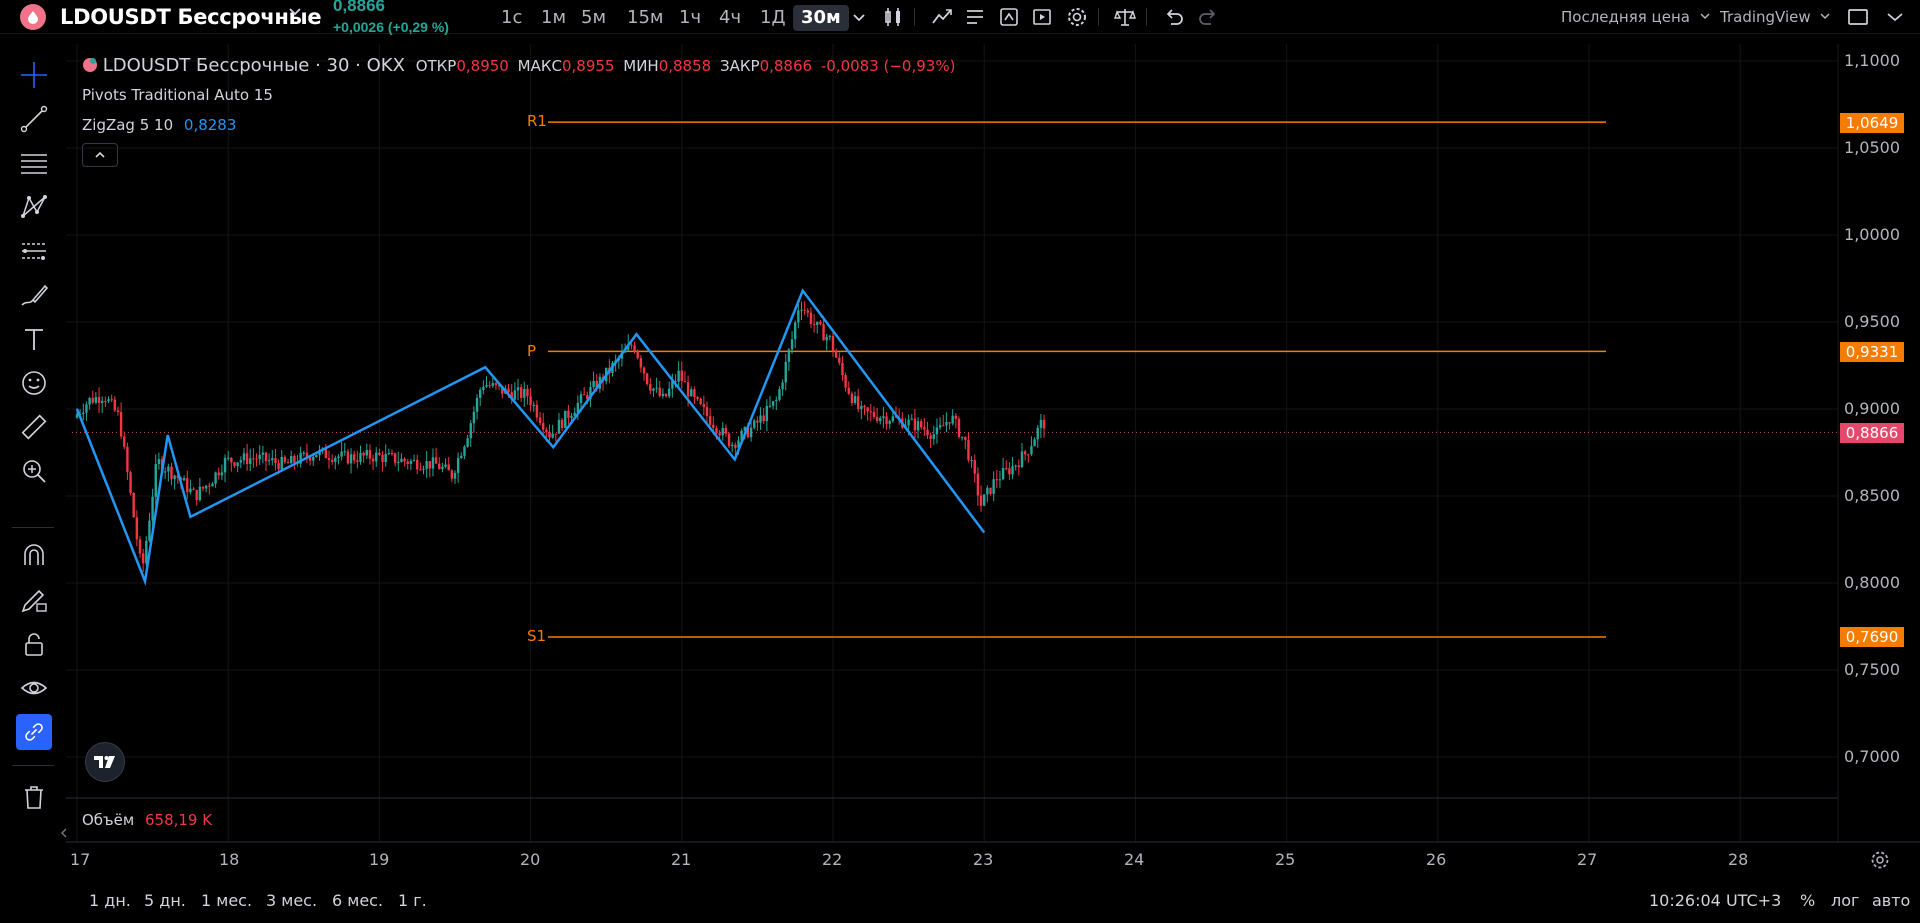 This screenshot has height=923, width=1920. What do you see at coordinates (1880, 860) in the screenshot?
I see `axis-settings-gear-icon` at bounding box center [1880, 860].